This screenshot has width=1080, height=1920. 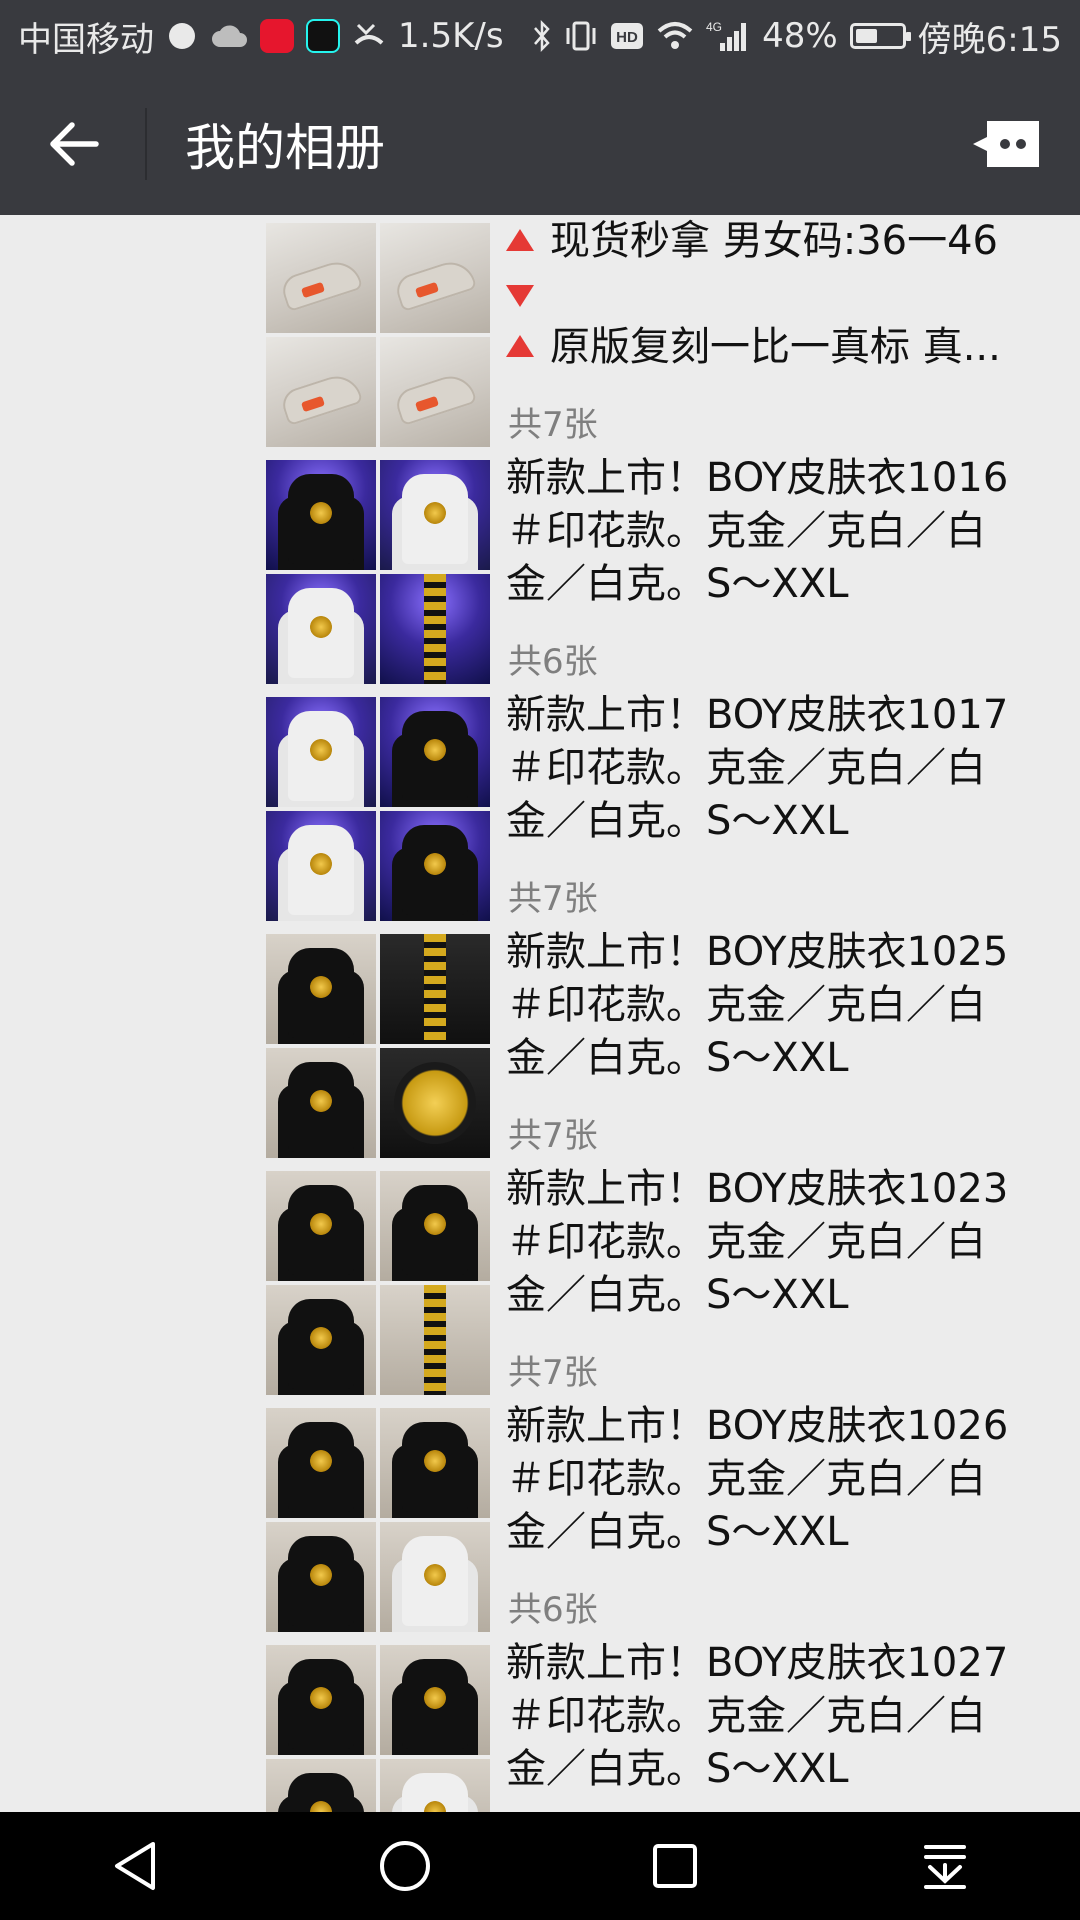 What do you see at coordinates (540, 36) in the screenshot?
I see `status-bar: 中国移动 1.5K/s HD 4G 48% 傍晚6:15` at bounding box center [540, 36].